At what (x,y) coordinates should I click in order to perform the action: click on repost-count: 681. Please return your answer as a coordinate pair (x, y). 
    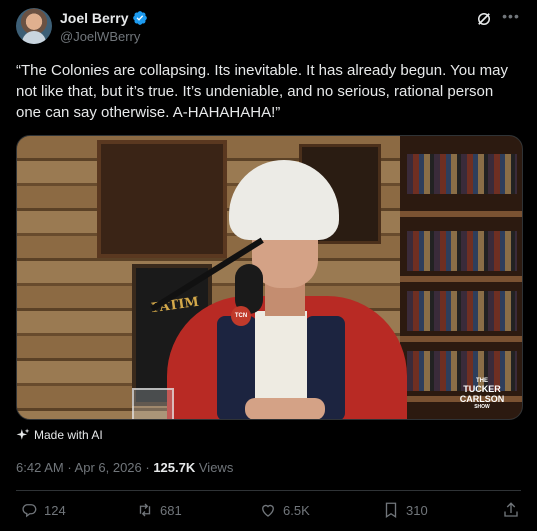
    Looking at the image, I should click on (171, 510).